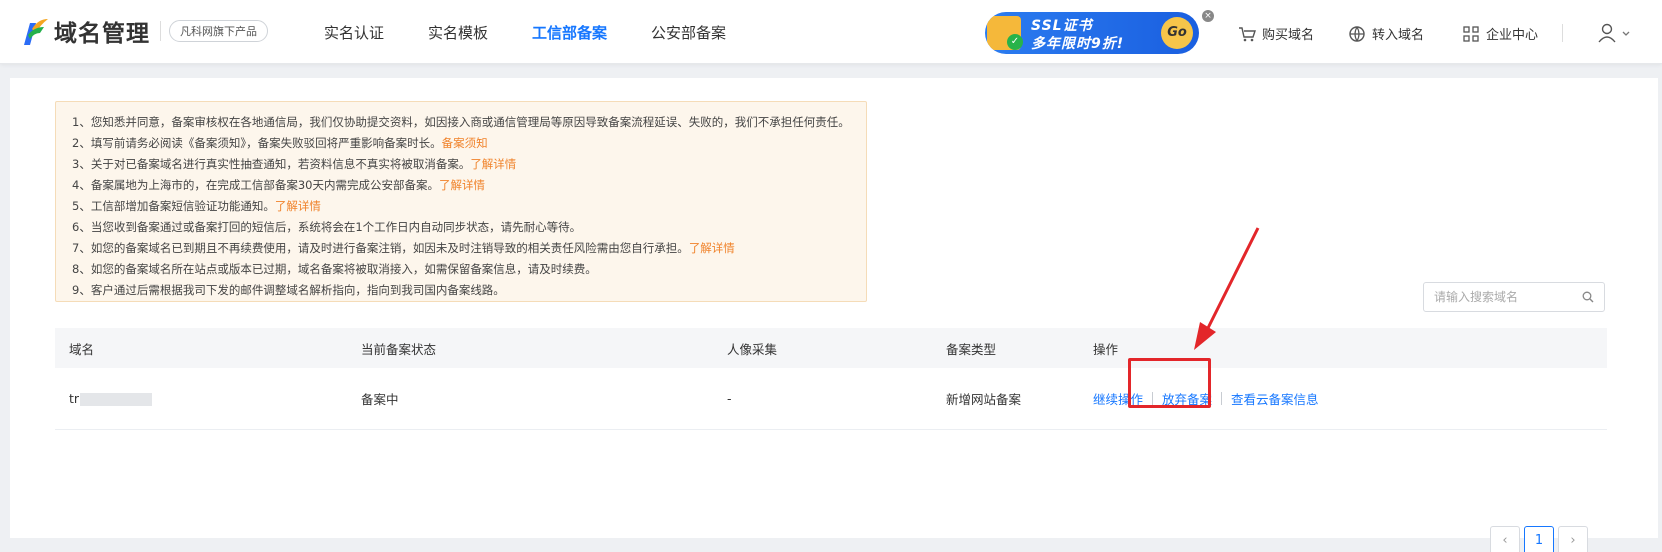 The width and height of the screenshot is (1662, 552). Describe the element at coordinates (831, 348) in the screenshot. I see `table-header-row: 域名 当前备案状态 人像采集 备案类型 操作` at that location.